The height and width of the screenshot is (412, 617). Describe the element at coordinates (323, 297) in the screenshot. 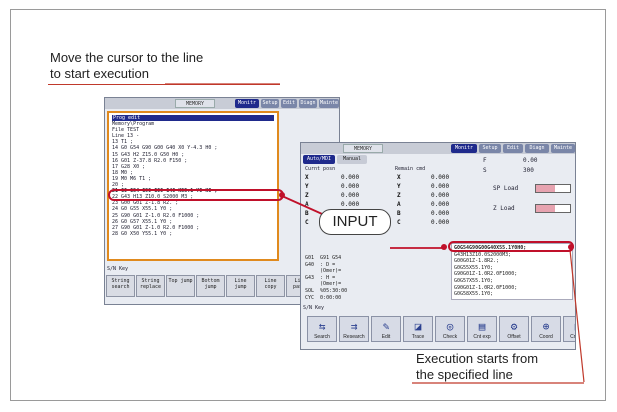

I see `modal-line: CYC 0:00:00` at that location.